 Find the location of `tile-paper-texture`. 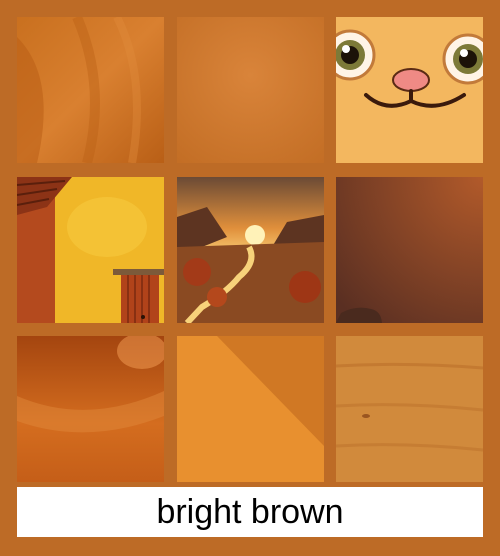

tile-paper-texture is located at coordinates (250, 90).